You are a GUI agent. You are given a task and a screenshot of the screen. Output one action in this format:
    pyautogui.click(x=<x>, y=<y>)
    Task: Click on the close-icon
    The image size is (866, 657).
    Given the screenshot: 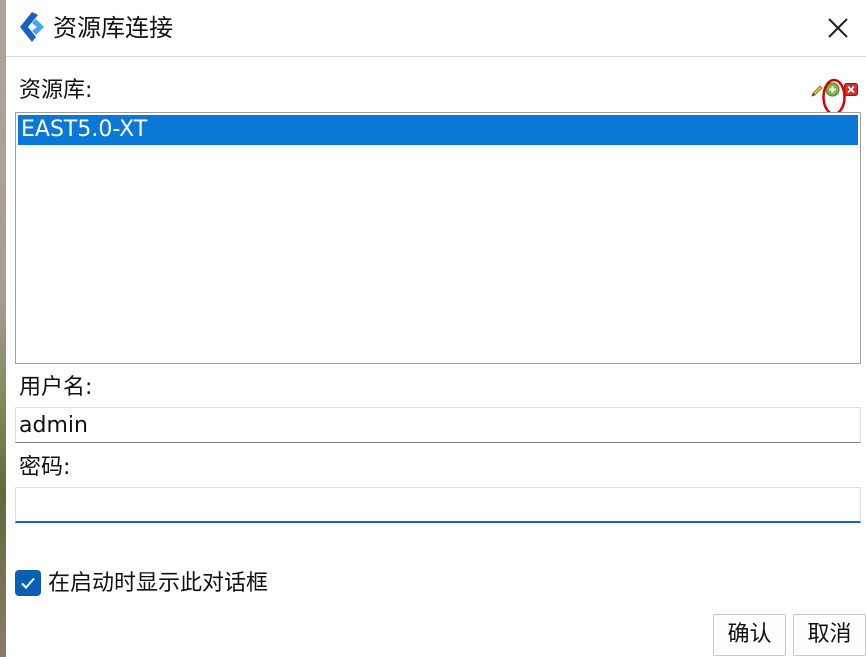 What is the action you would take?
    pyautogui.click(x=838, y=28)
    